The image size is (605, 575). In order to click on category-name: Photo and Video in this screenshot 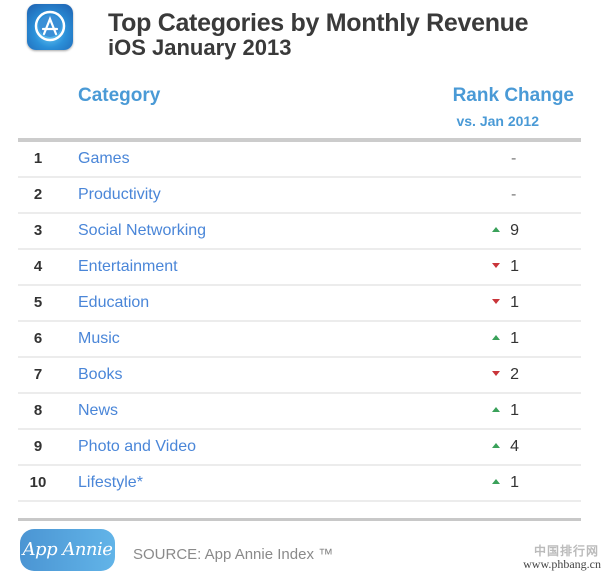, I will do `click(137, 446)`.